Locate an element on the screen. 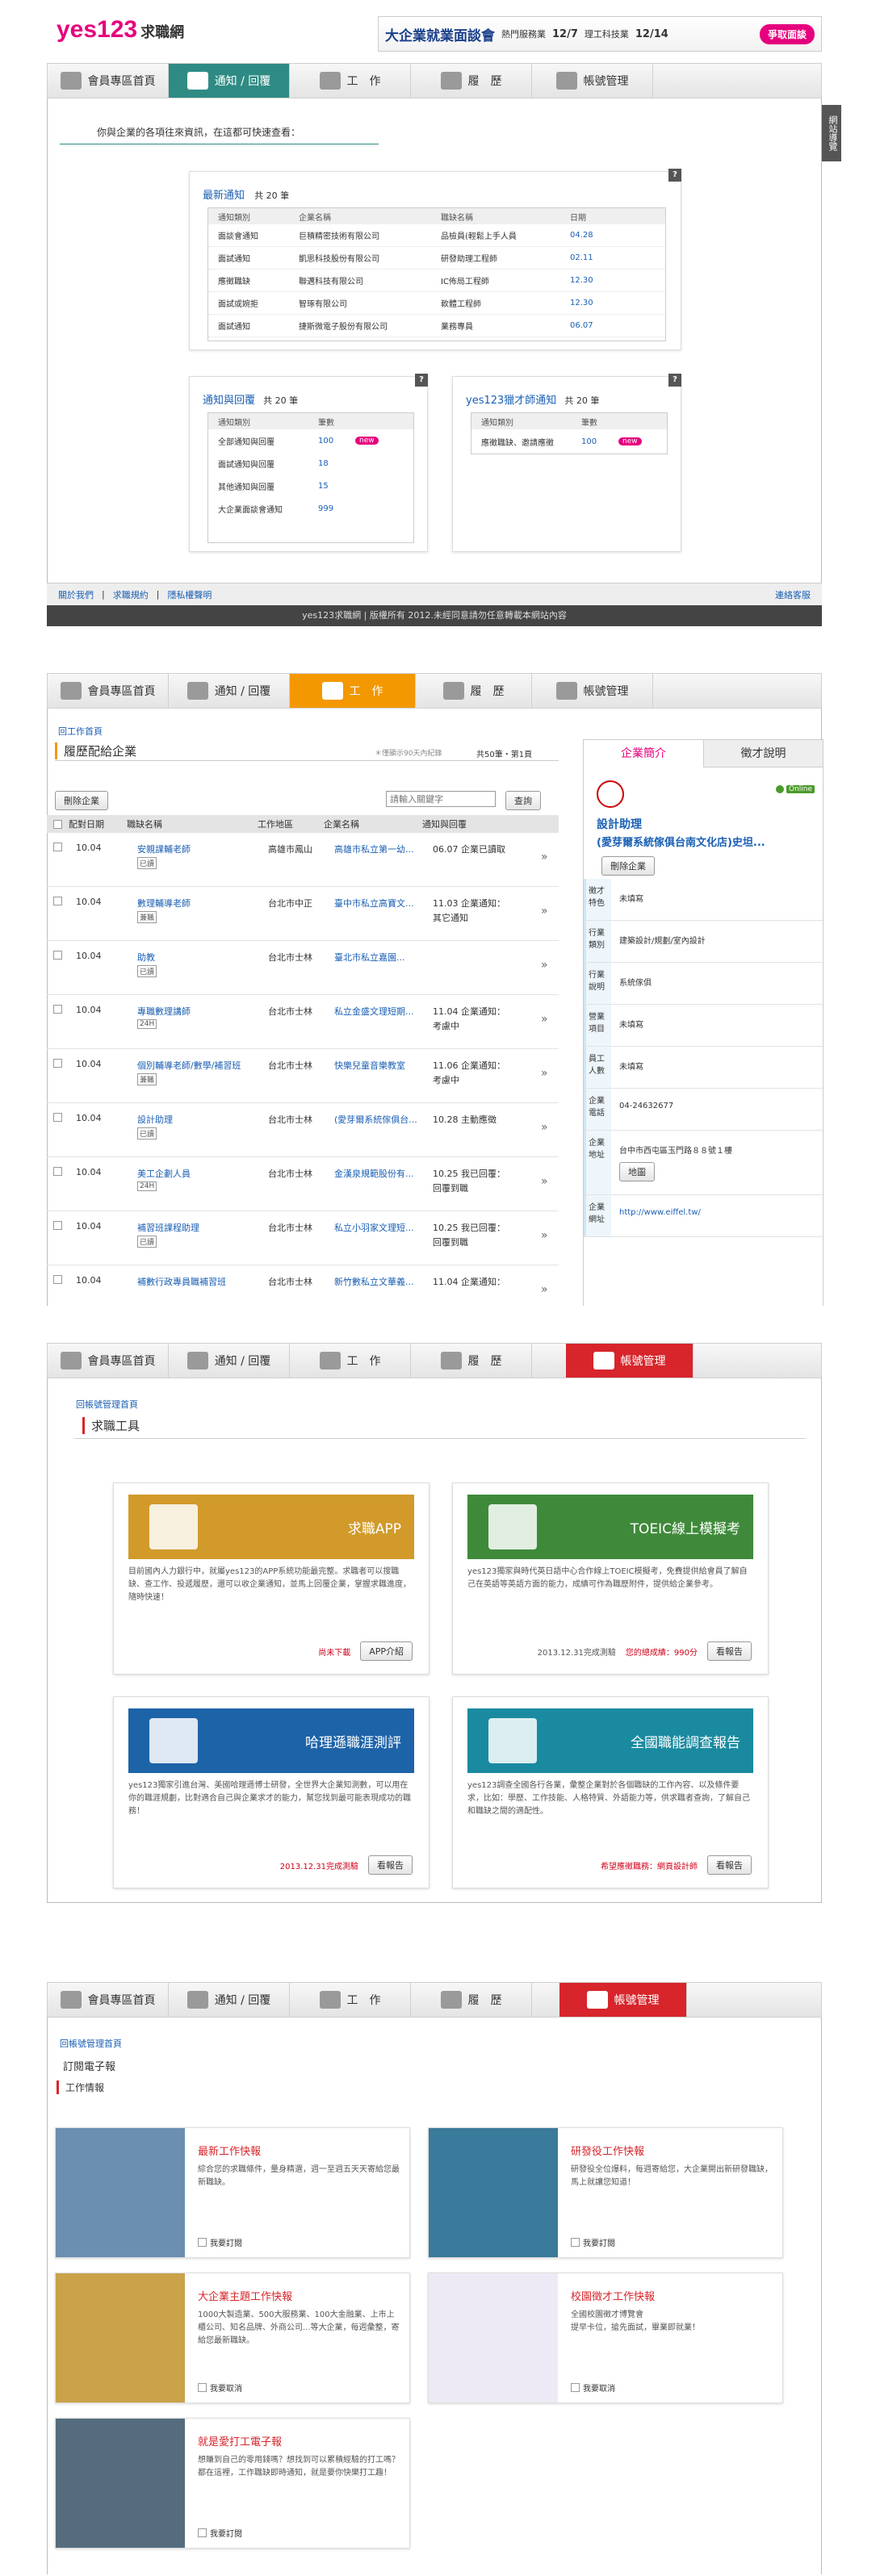  hunter-count-link: 100 is located at coordinates (597, 441).